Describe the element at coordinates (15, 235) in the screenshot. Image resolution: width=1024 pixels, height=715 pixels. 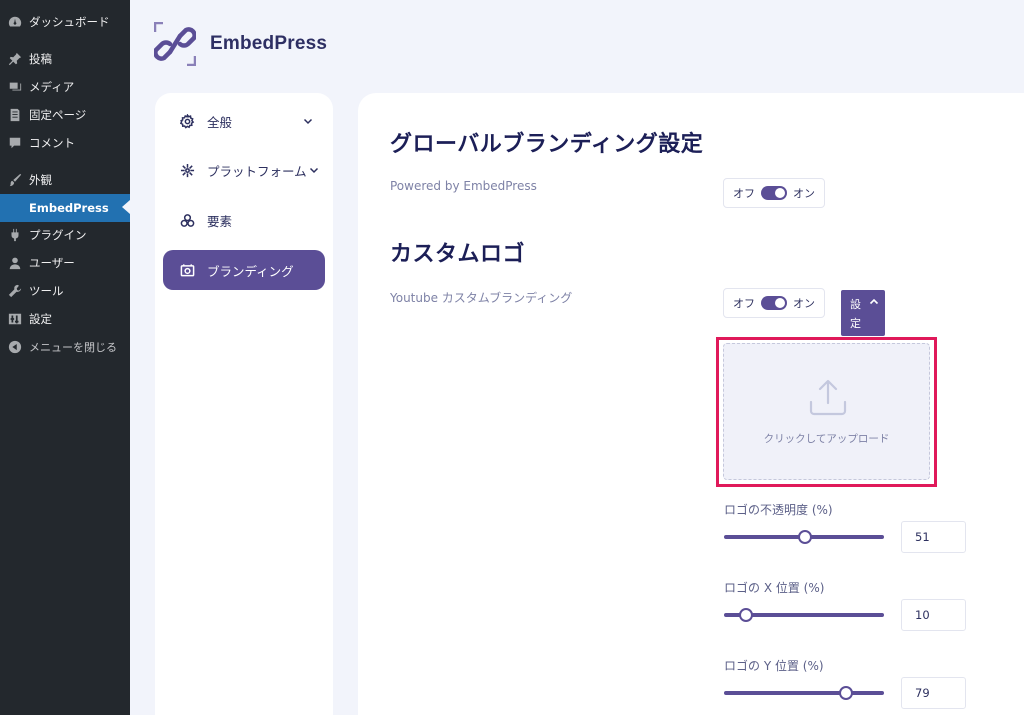
I see `plugin-icon` at that location.